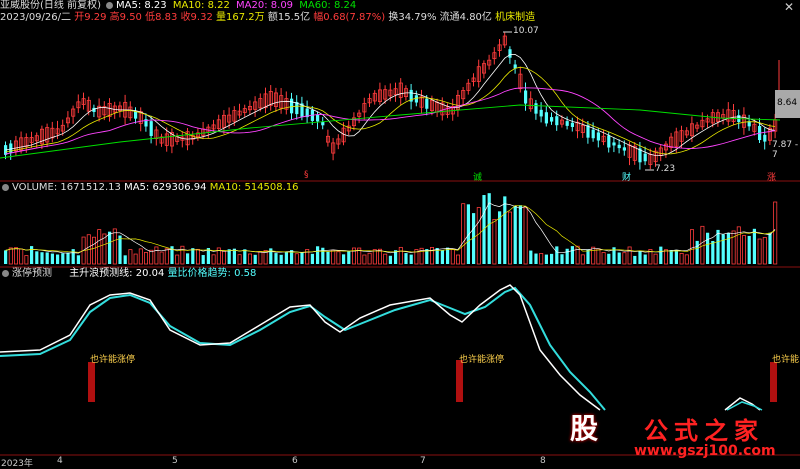  I want to click on right-price-label: 8.64, so click(787, 103).